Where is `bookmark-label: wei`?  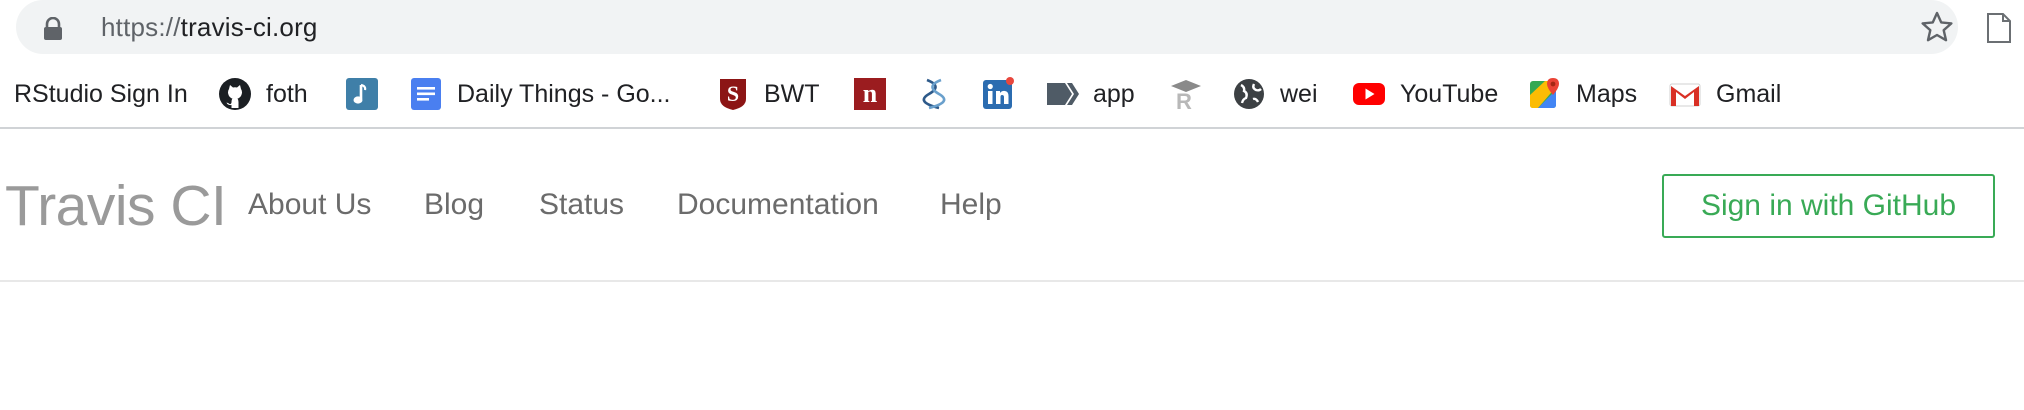
bookmark-label: wei is located at coordinates (1299, 93).